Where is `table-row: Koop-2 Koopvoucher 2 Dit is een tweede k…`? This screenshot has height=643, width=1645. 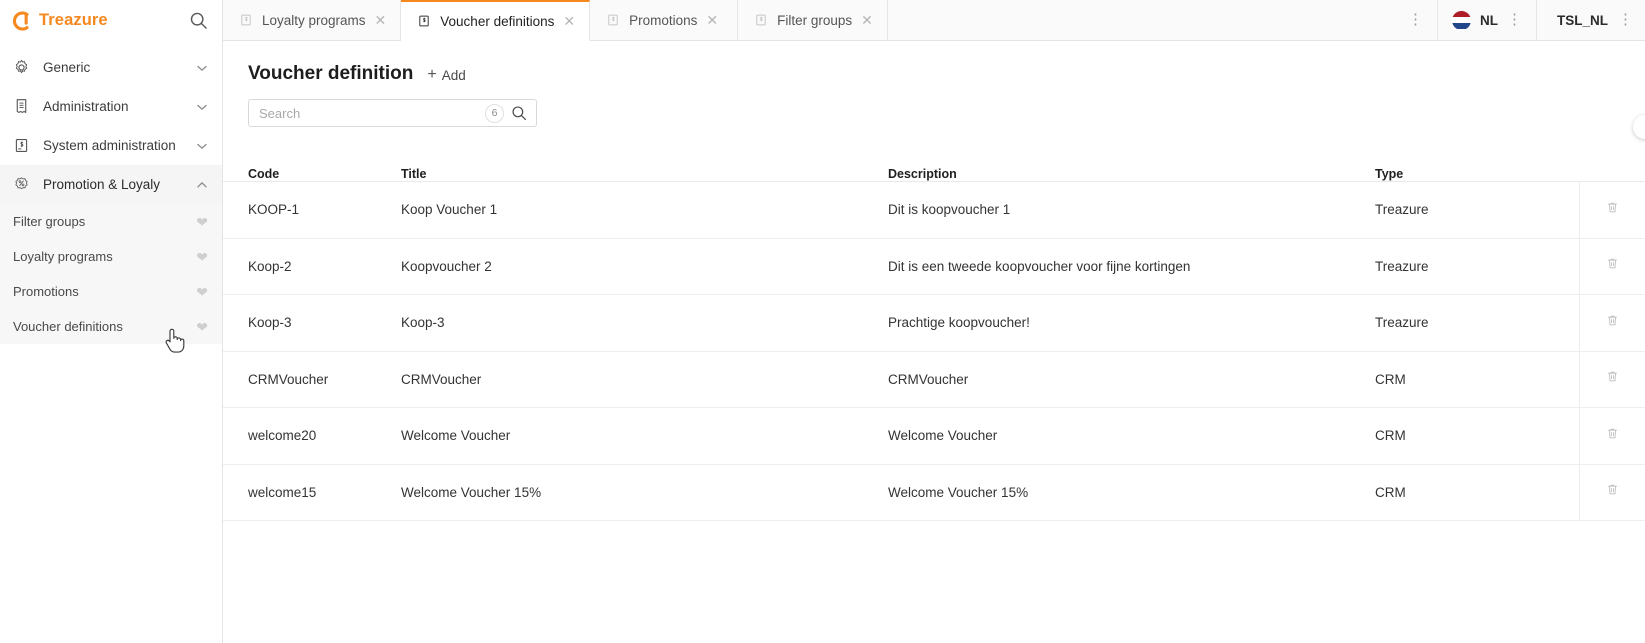 table-row: Koop-2 Koopvoucher 2 Dit is een tweede k… is located at coordinates (934, 266).